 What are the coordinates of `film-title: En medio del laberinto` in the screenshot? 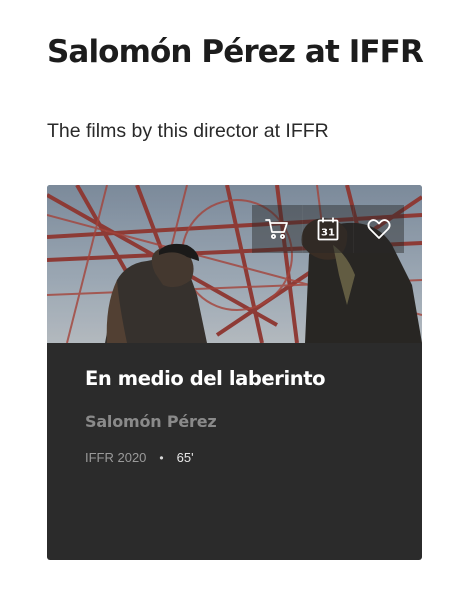 It's located at (205, 378).